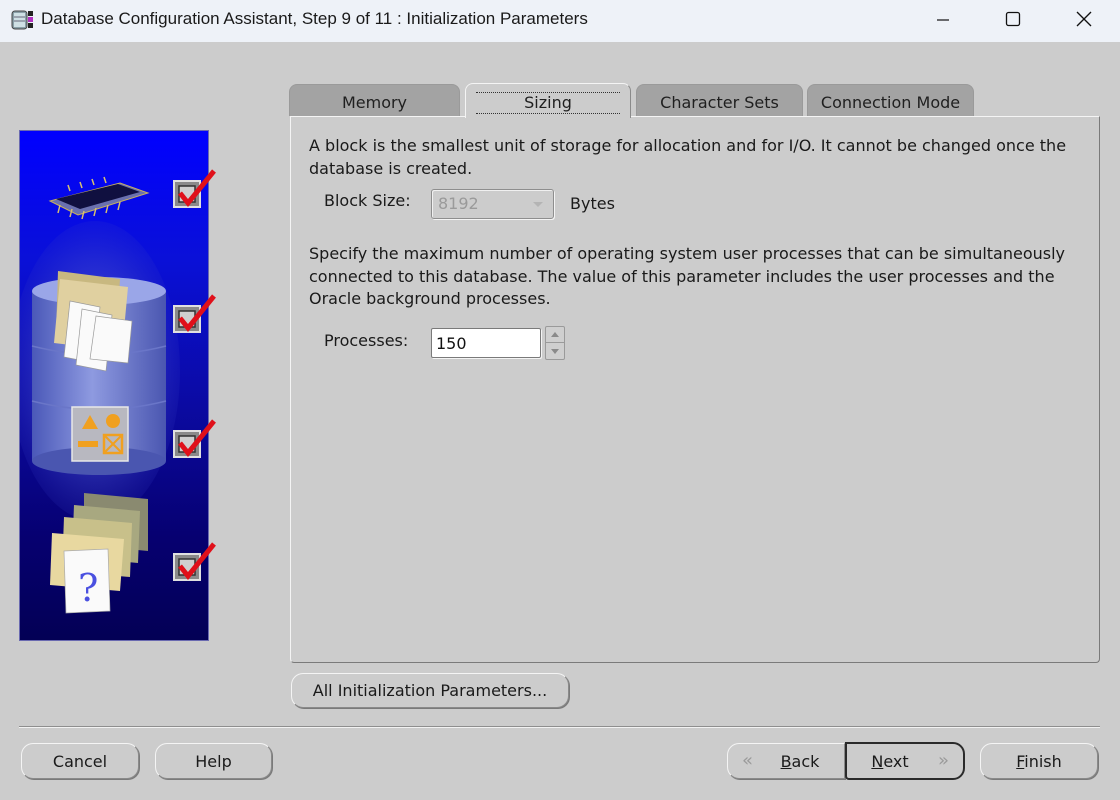  I want to click on tab-connection-mode: Connection Mode, so click(890, 100).